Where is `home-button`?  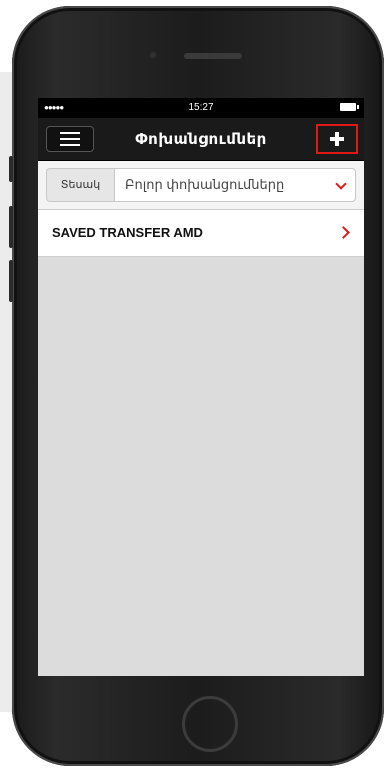
home-button is located at coordinates (210, 724).